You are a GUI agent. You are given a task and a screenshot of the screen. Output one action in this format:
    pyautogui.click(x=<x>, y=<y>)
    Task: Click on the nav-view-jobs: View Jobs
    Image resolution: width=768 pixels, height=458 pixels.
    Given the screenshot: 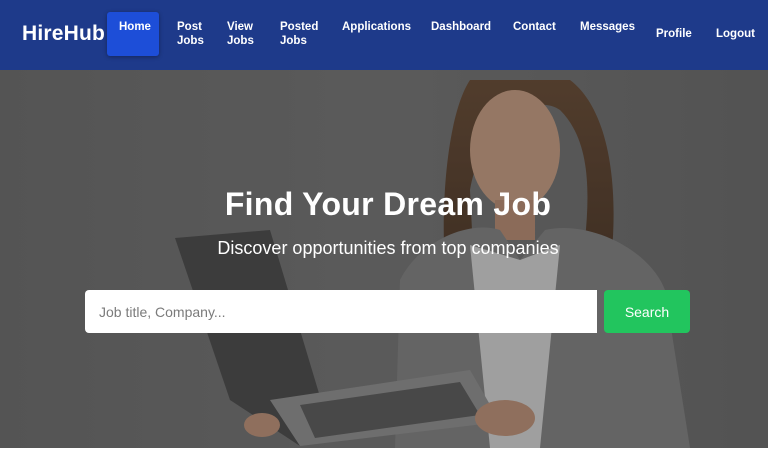 What is the action you would take?
    pyautogui.click(x=240, y=34)
    